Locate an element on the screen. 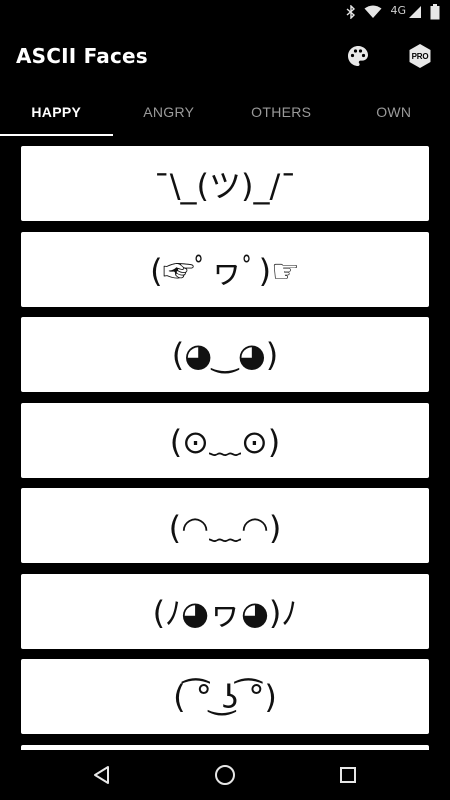 The height and width of the screenshot is (800, 450). app-title: ASCII Faces is located at coordinates (82, 56).